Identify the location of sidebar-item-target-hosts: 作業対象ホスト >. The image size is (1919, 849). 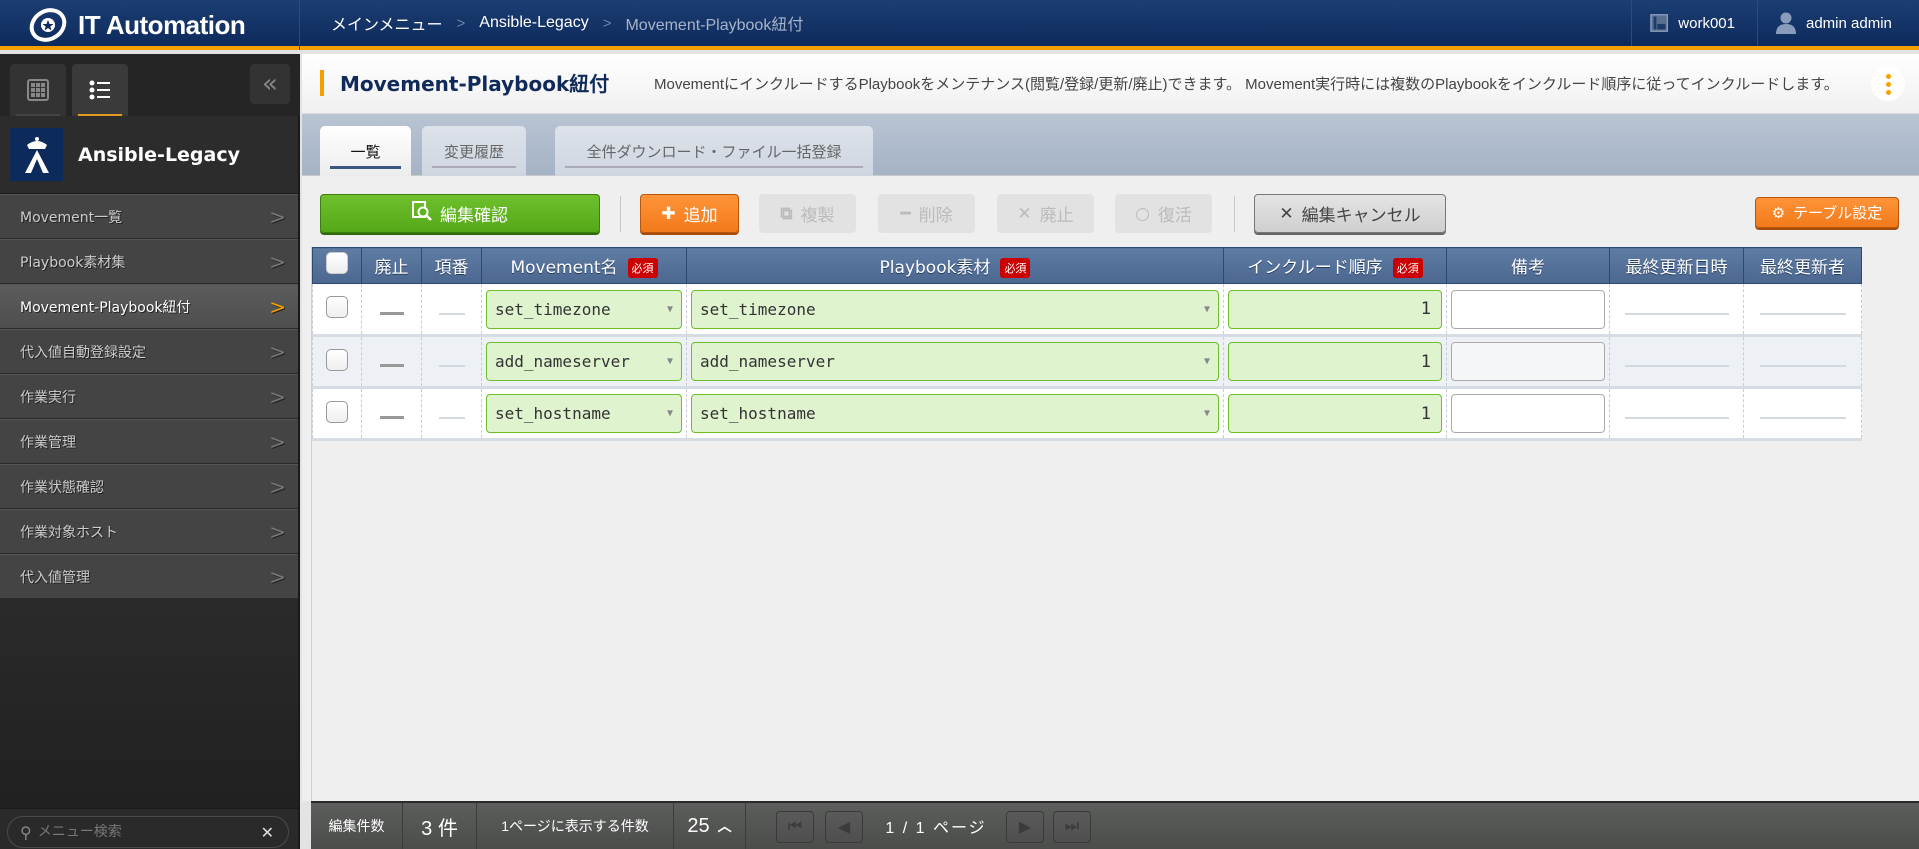
(149, 531).